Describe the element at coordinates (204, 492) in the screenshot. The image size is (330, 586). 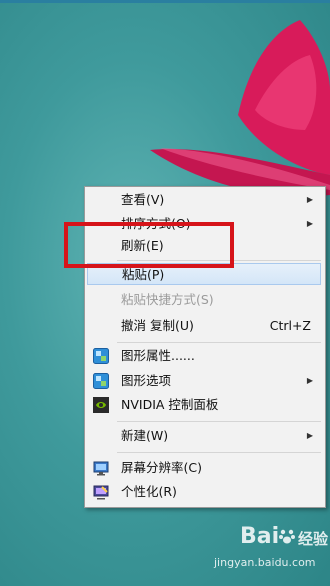
I see `menu-item-personalize: 个性化(R)` at that location.